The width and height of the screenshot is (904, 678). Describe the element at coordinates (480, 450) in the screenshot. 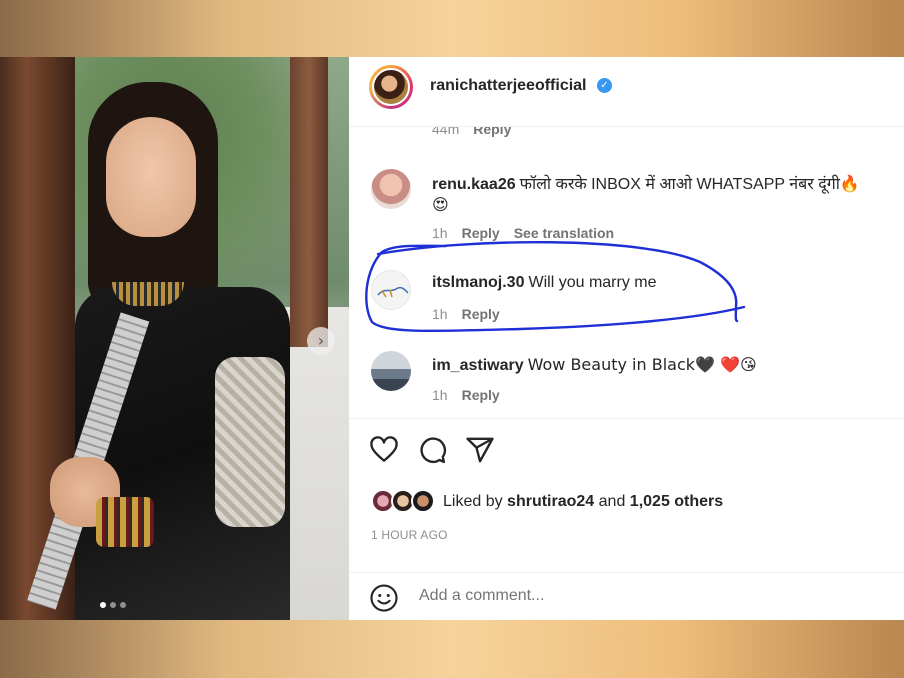

I see `share-paper-plane-icon` at that location.